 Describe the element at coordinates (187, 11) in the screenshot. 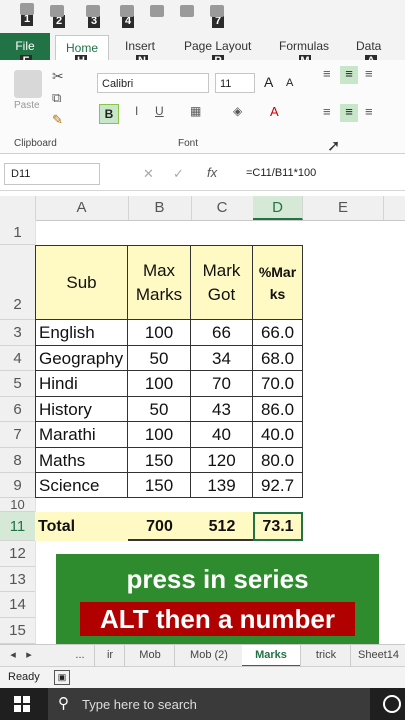

I see `sort-icon` at that location.